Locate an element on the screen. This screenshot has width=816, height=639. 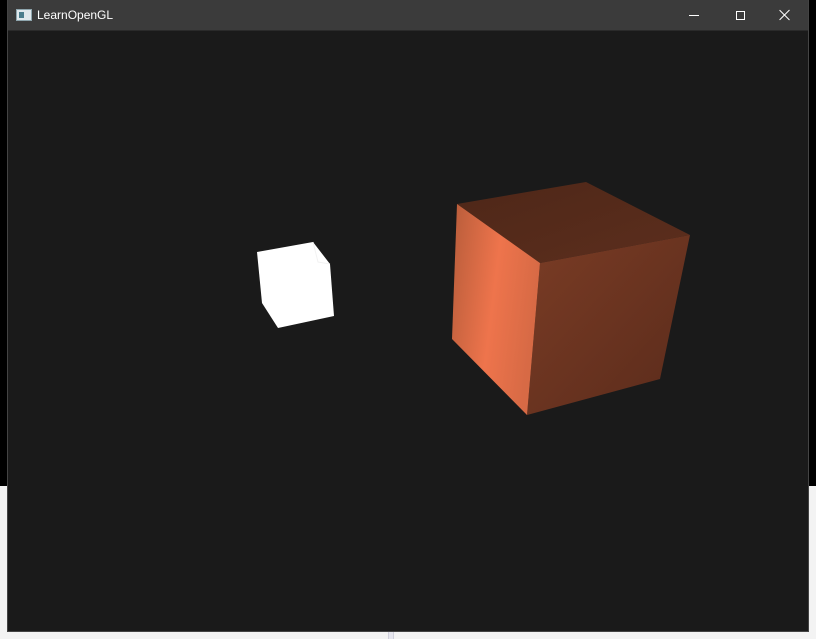
title-bar: LearnOpenGL is located at coordinates (408, 15).